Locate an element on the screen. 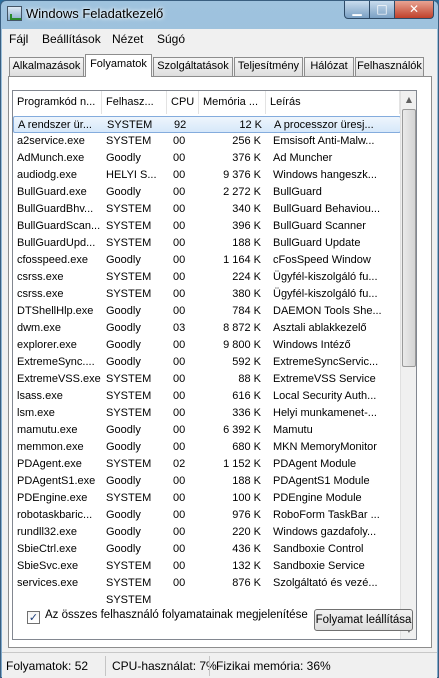  cell-memory: 436 K is located at coordinates (246, 549).